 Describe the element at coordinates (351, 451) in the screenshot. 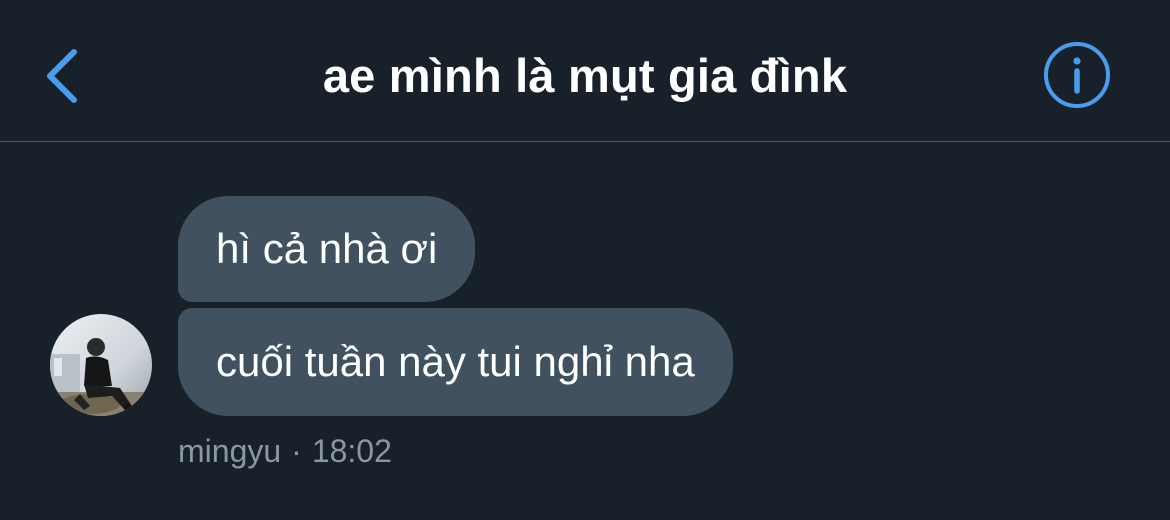

I see `message-timestamp: 18:02` at that location.